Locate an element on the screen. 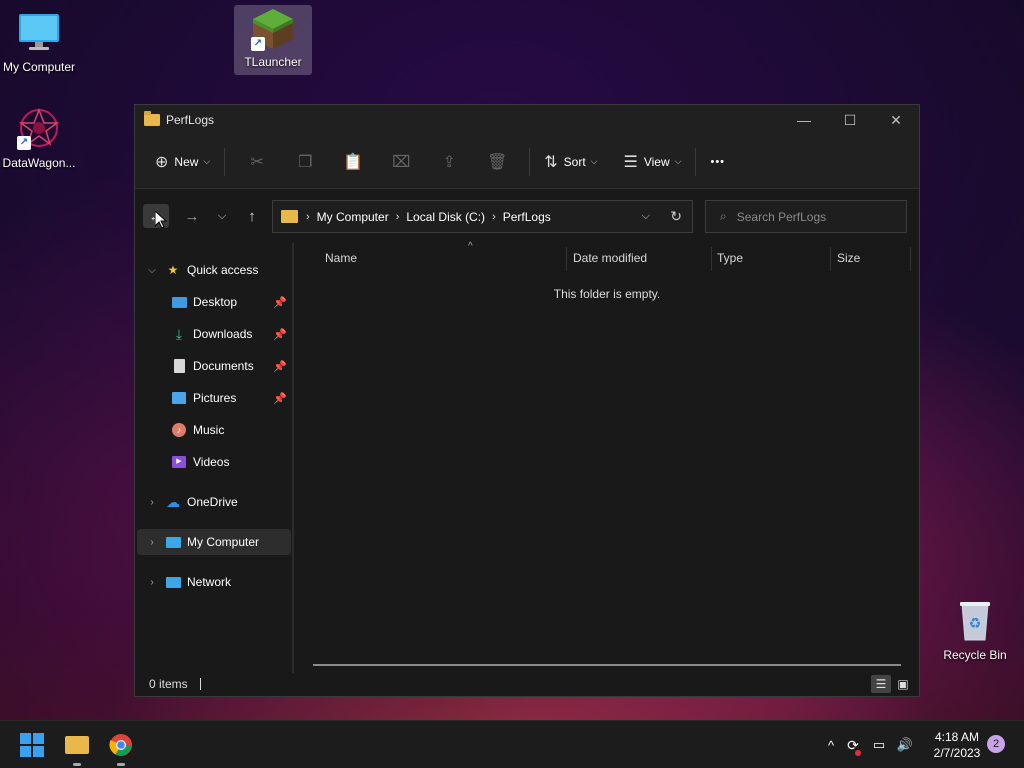  desktop-icon-my-computer: My Computer is located at coordinates (39, 39).